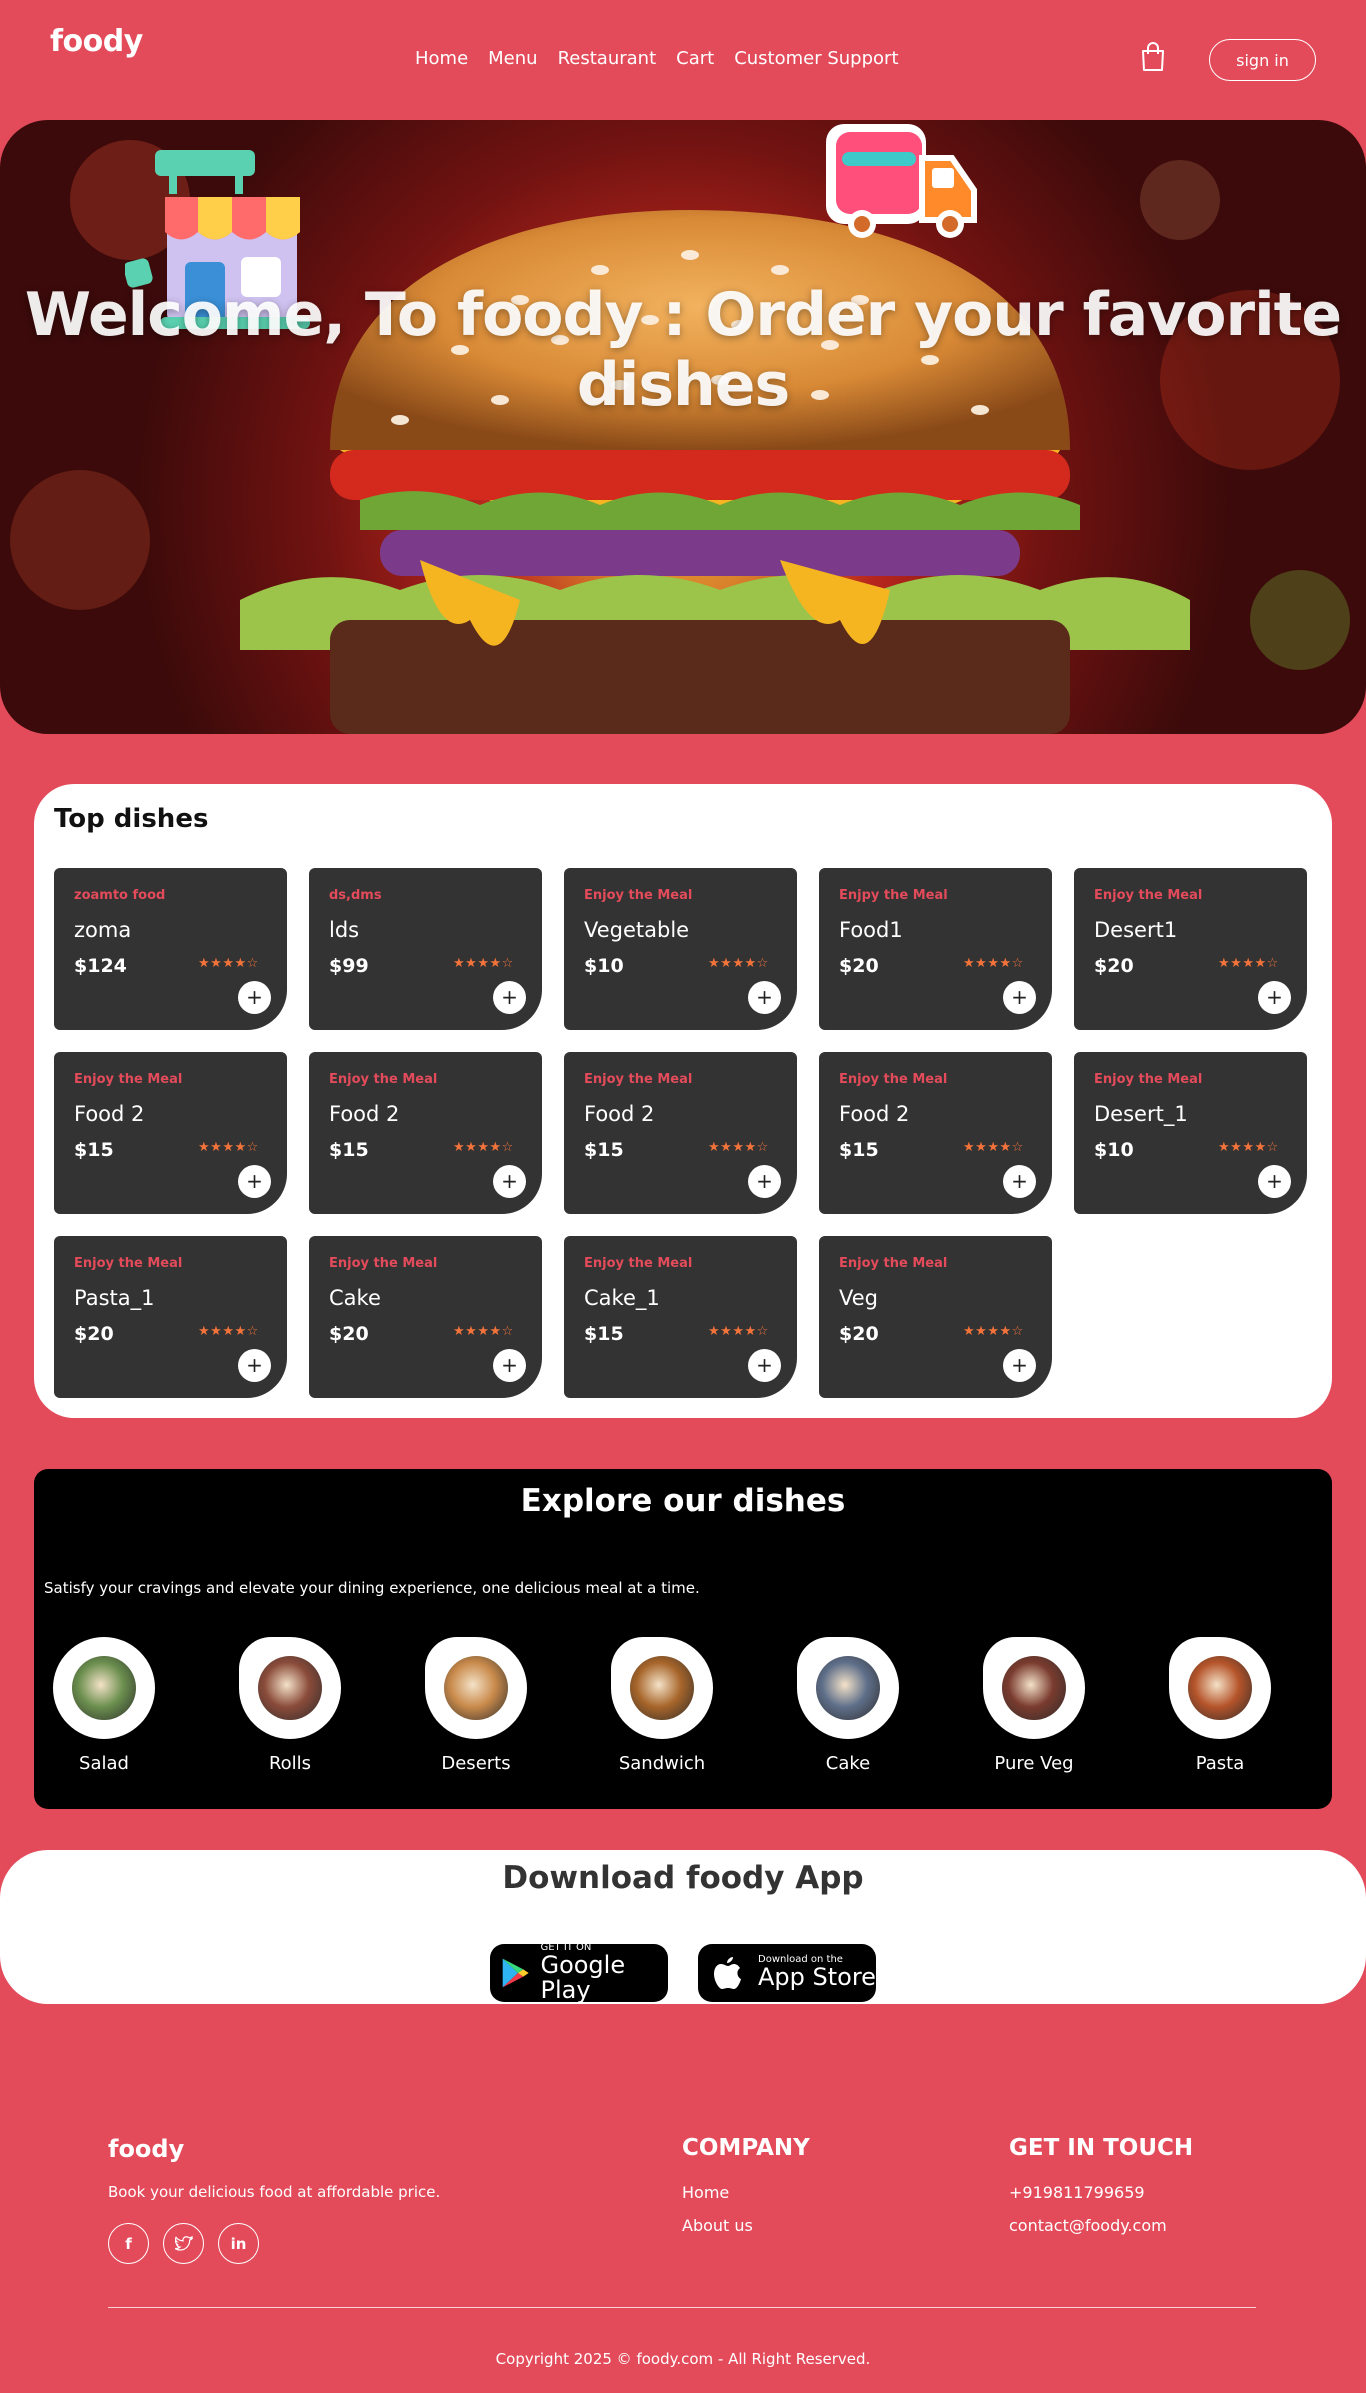 The image size is (1366, 2393). I want to click on category-label: Deserts, so click(476, 1763).